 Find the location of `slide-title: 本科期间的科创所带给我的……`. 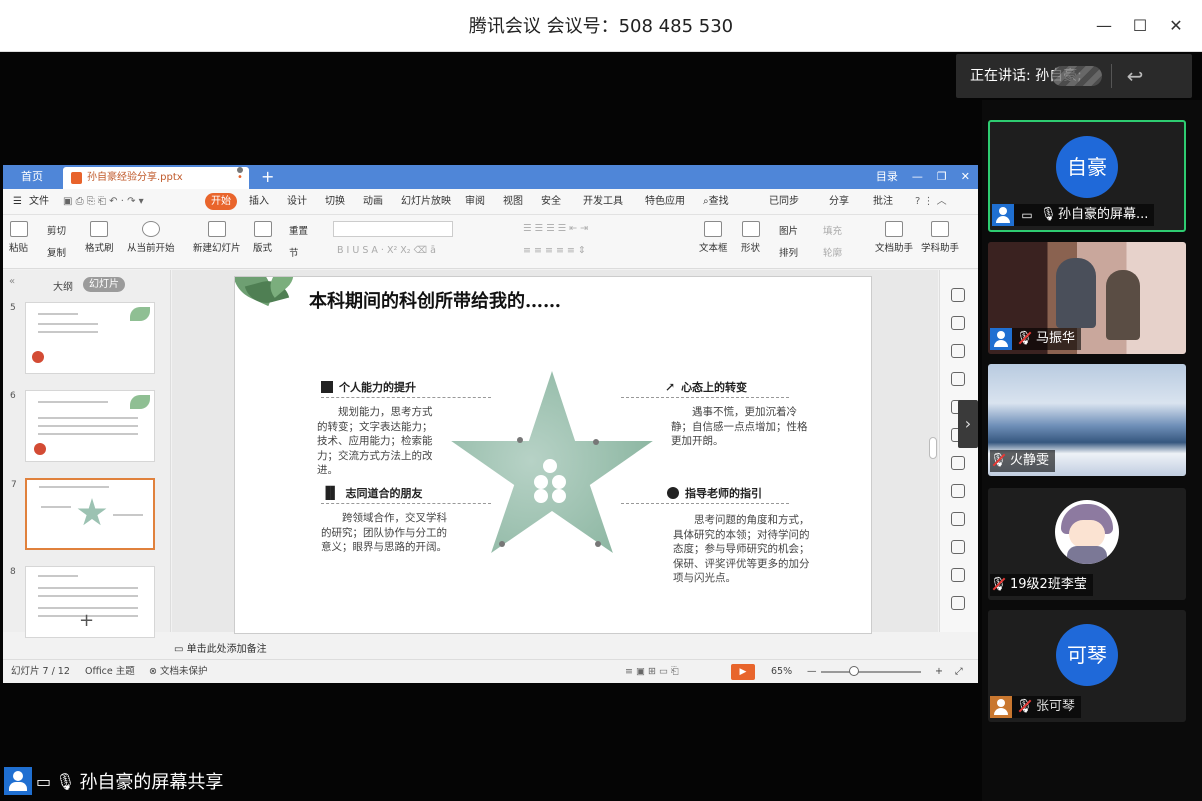

slide-title: 本科期间的科创所带给我的…… is located at coordinates (435, 301).